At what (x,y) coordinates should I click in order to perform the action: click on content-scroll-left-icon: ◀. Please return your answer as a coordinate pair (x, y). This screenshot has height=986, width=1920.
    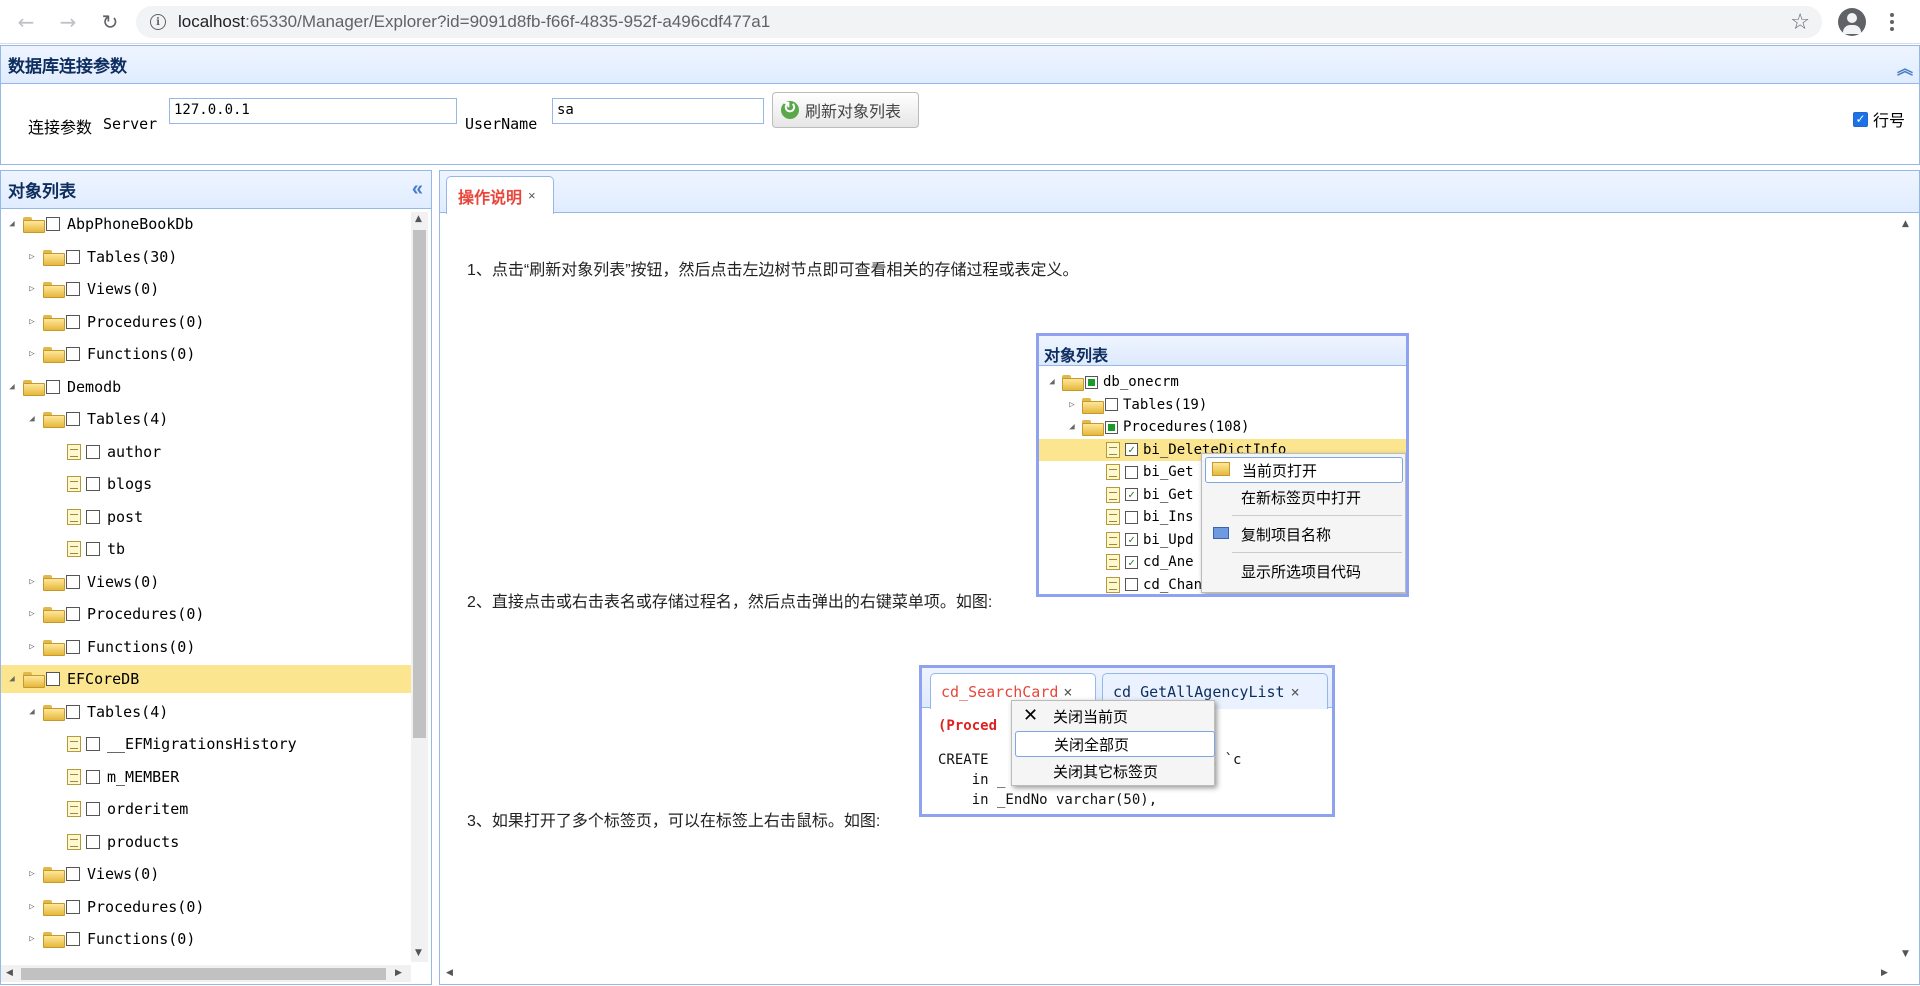
    Looking at the image, I should click on (449, 973).